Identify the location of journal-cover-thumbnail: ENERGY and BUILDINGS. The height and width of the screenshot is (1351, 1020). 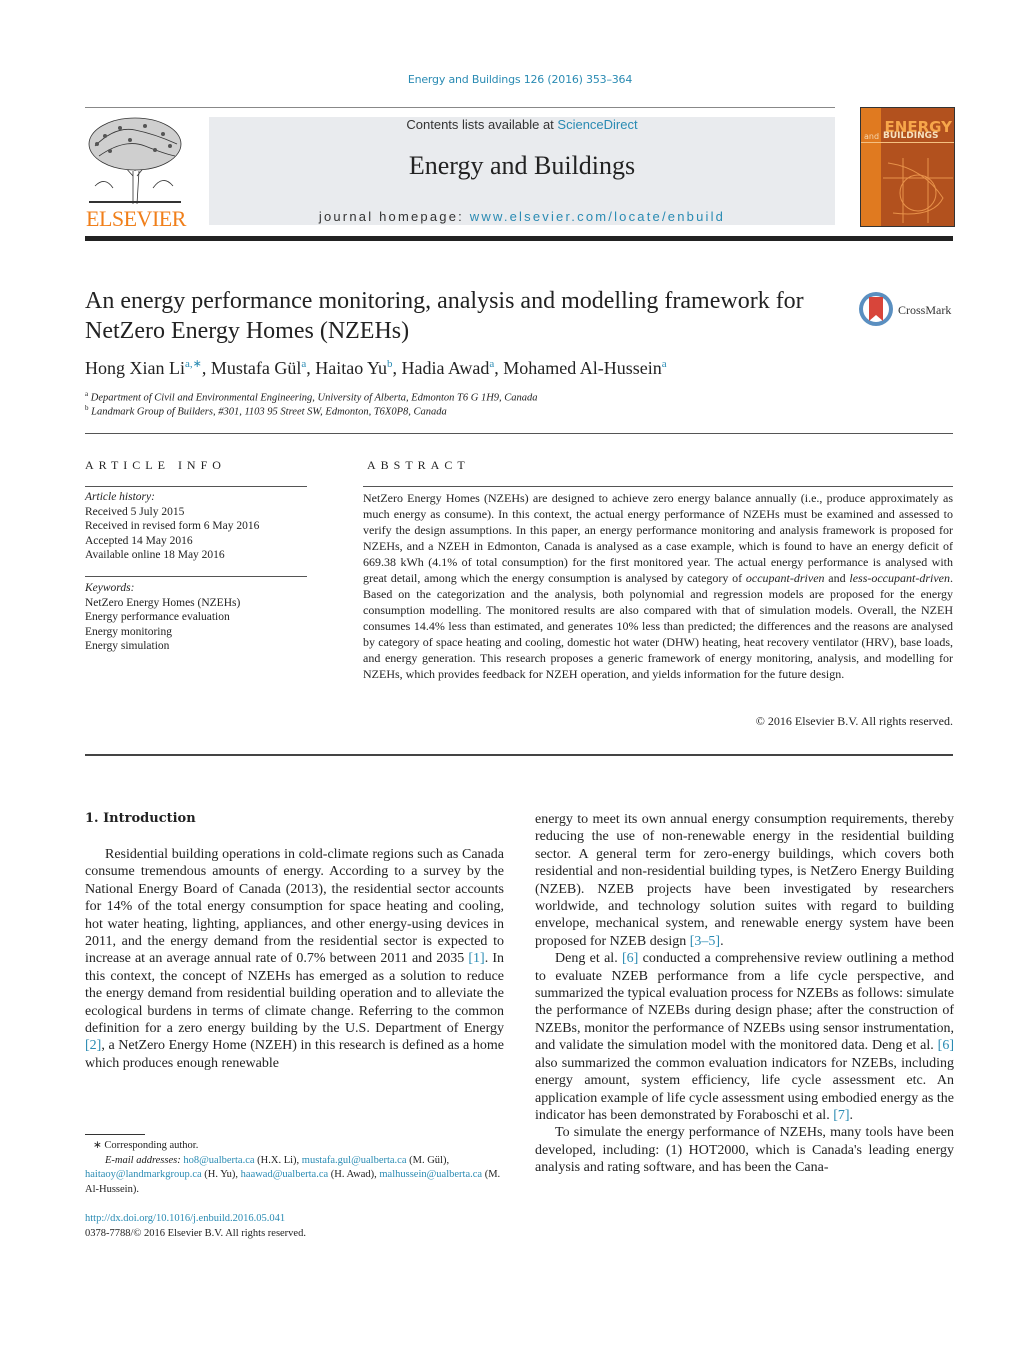
(907, 167).